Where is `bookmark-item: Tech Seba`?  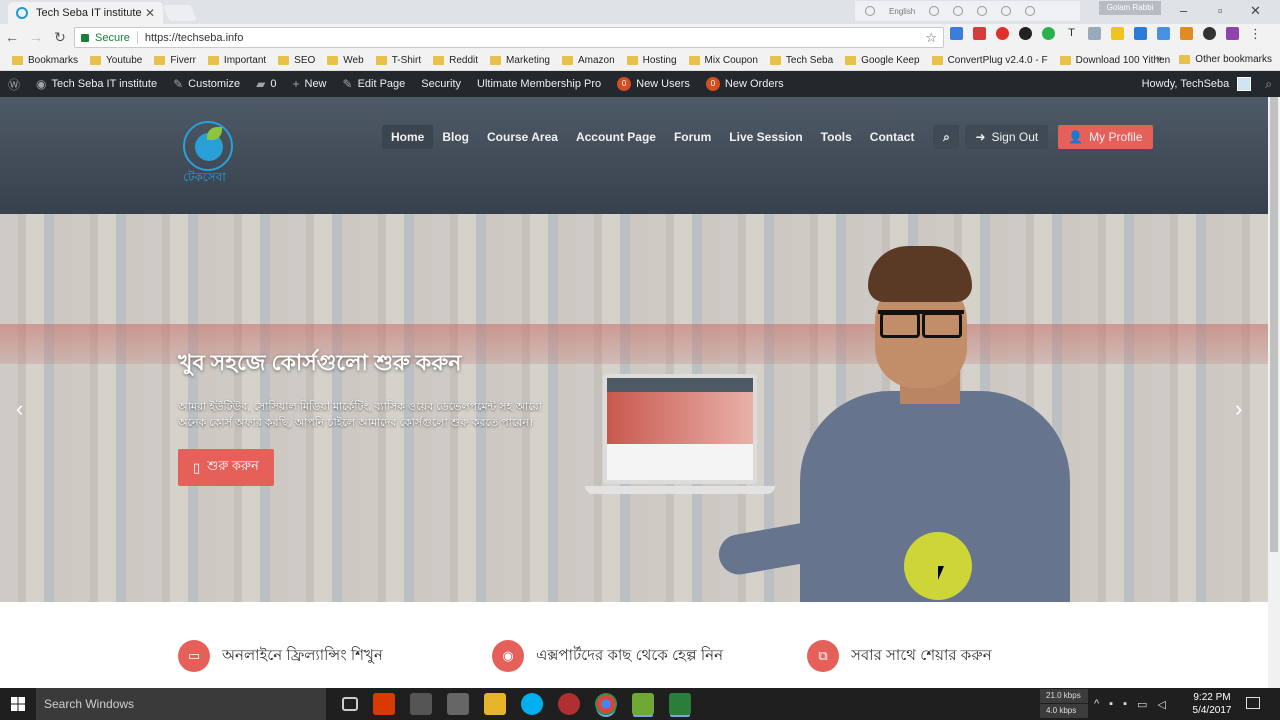 bookmark-item: Tech Seba is located at coordinates (801, 60).